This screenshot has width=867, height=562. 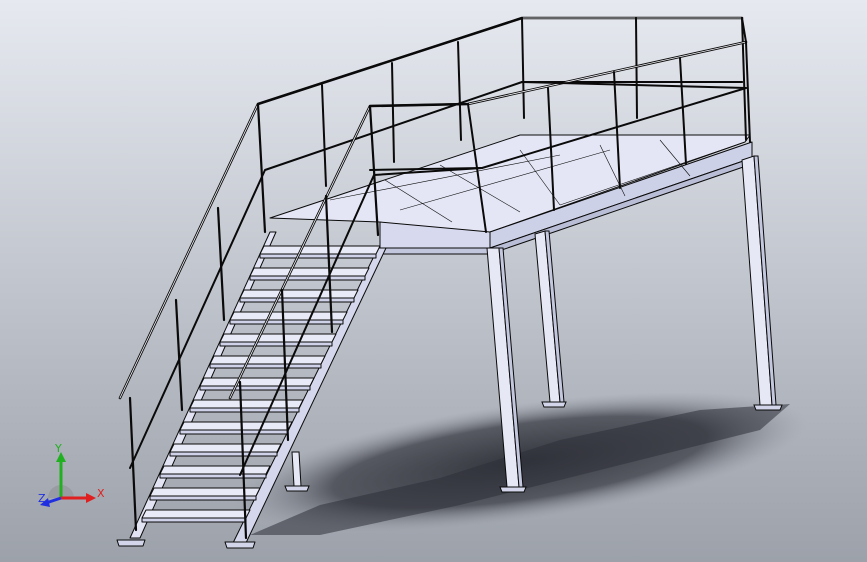 I want to click on triad-z-label: Z, so click(x=42, y=498).